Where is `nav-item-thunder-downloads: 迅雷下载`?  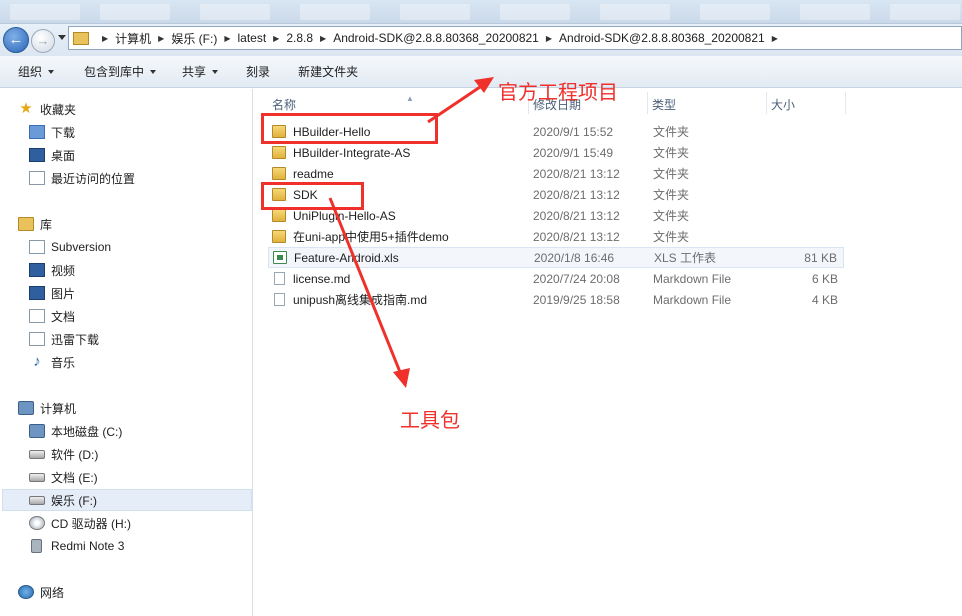 nav-item-thunder-downloads: 迅雷下载 is located at coordinates (64, 339).